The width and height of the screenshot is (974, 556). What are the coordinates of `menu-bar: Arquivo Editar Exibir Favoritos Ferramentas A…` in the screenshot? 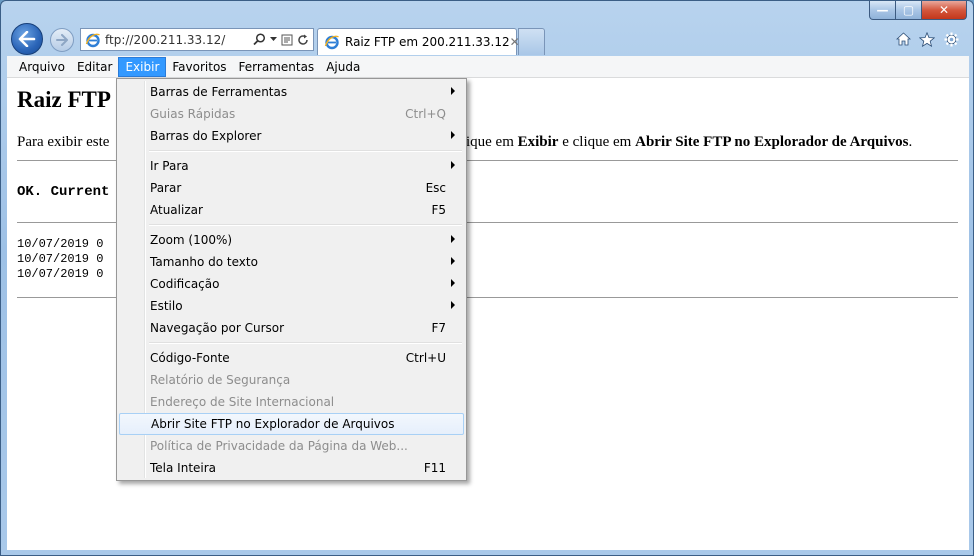 It's located at (488, 67).